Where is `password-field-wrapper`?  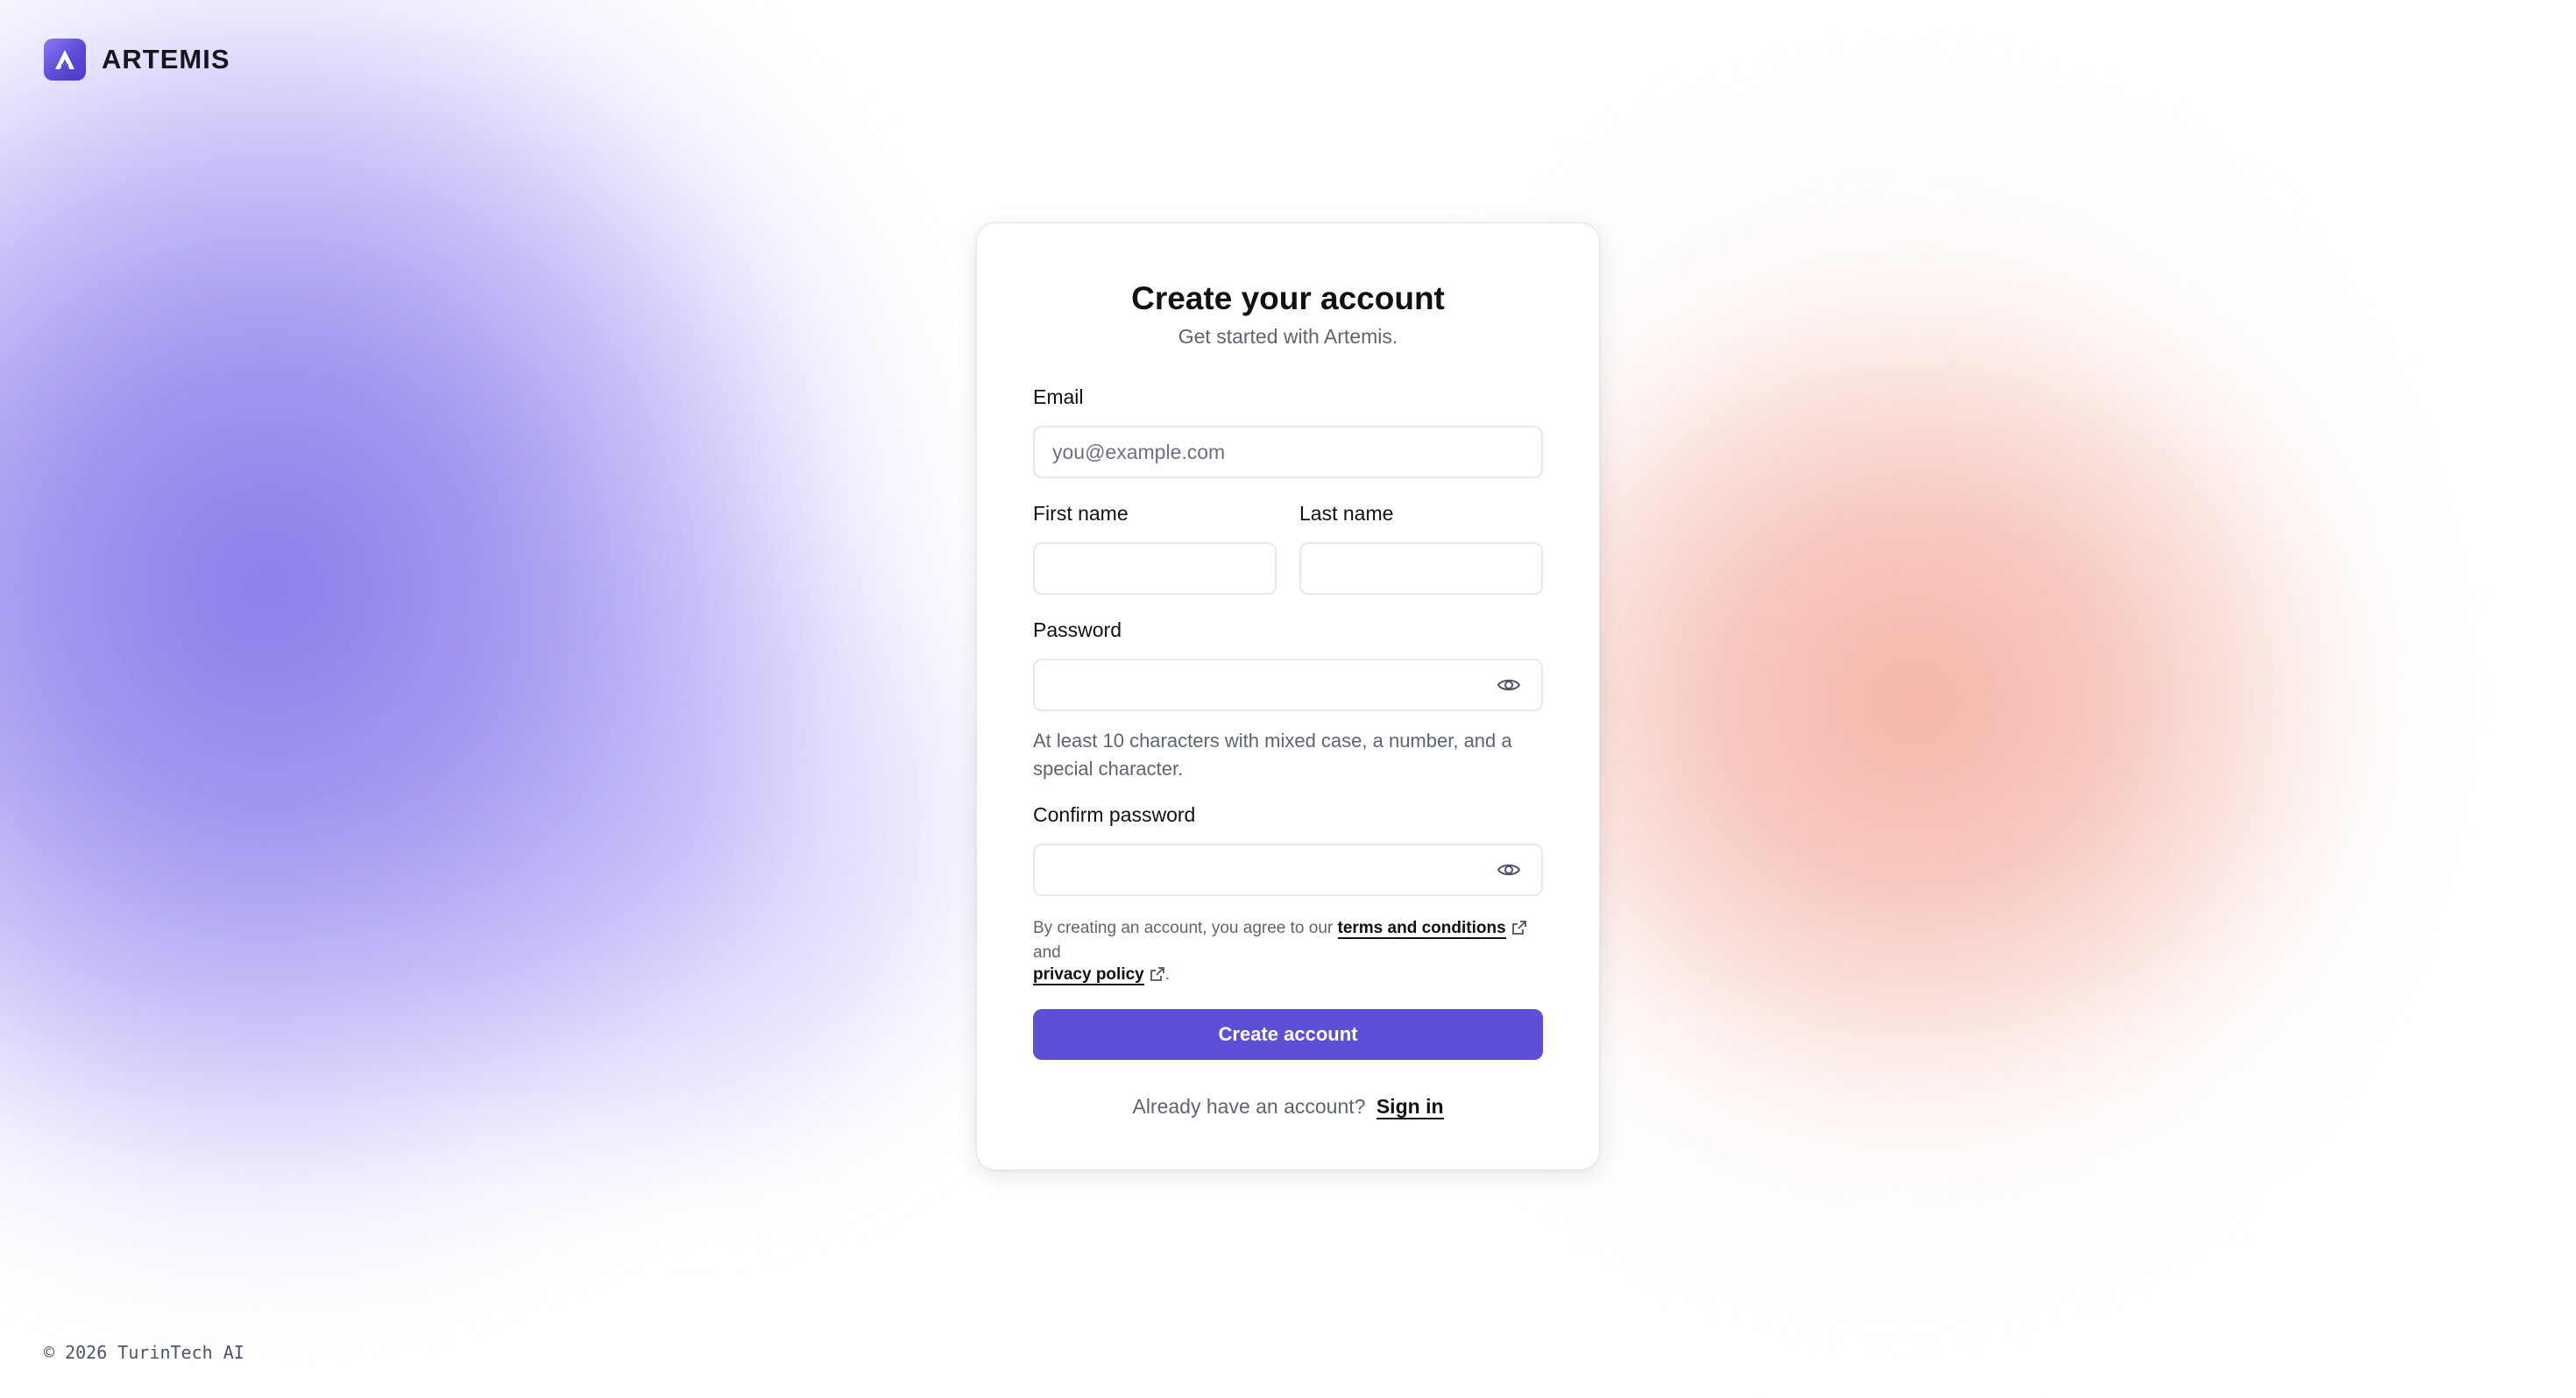
password-field-wrapper is located at coordinates (1288, 685).